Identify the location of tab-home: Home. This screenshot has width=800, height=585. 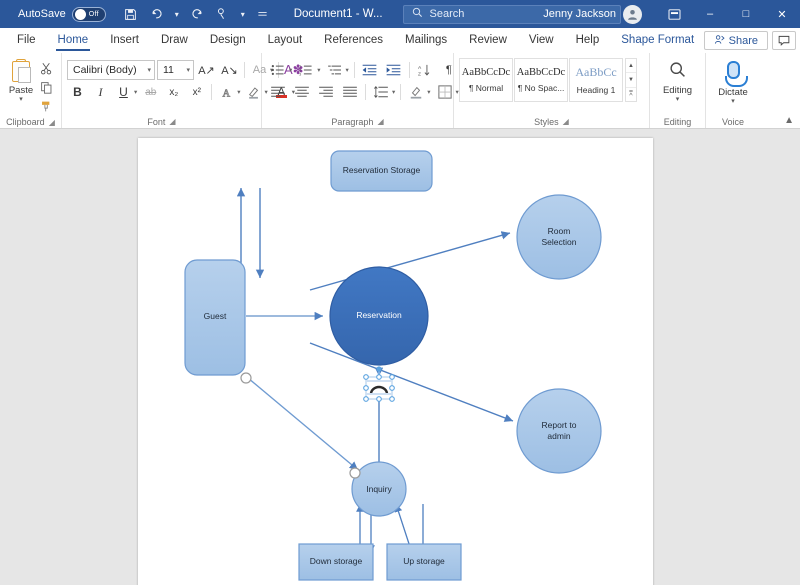
(73, 39).